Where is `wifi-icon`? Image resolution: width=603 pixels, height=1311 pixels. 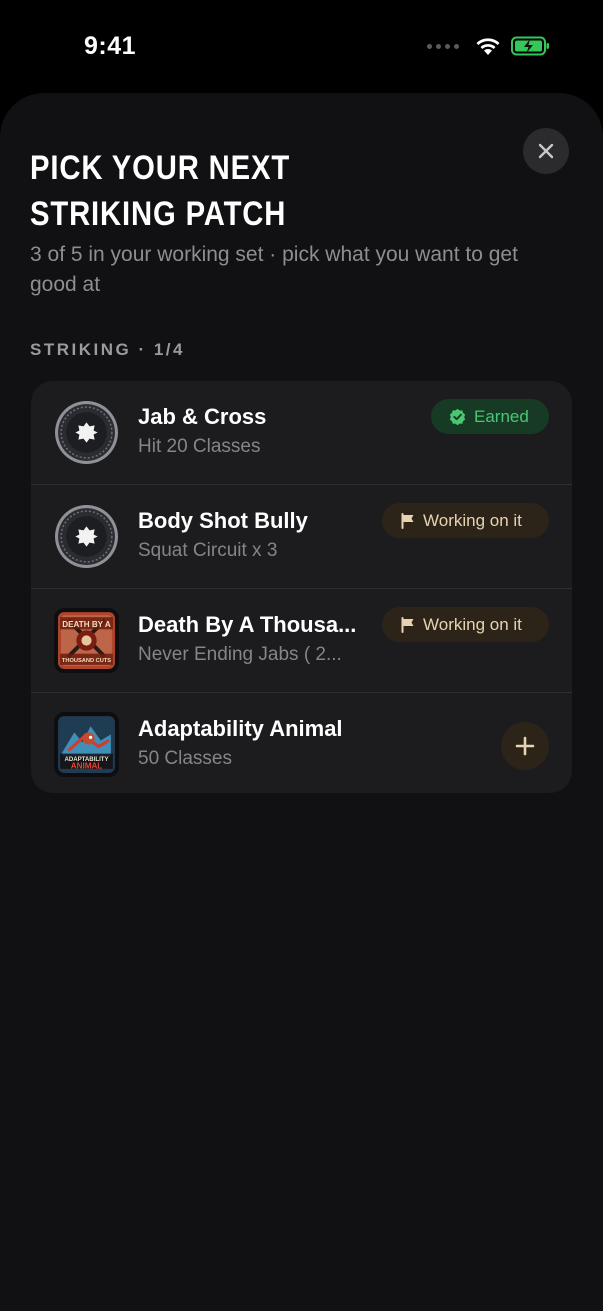 wifi-icon is located at coordinates (488, 46).